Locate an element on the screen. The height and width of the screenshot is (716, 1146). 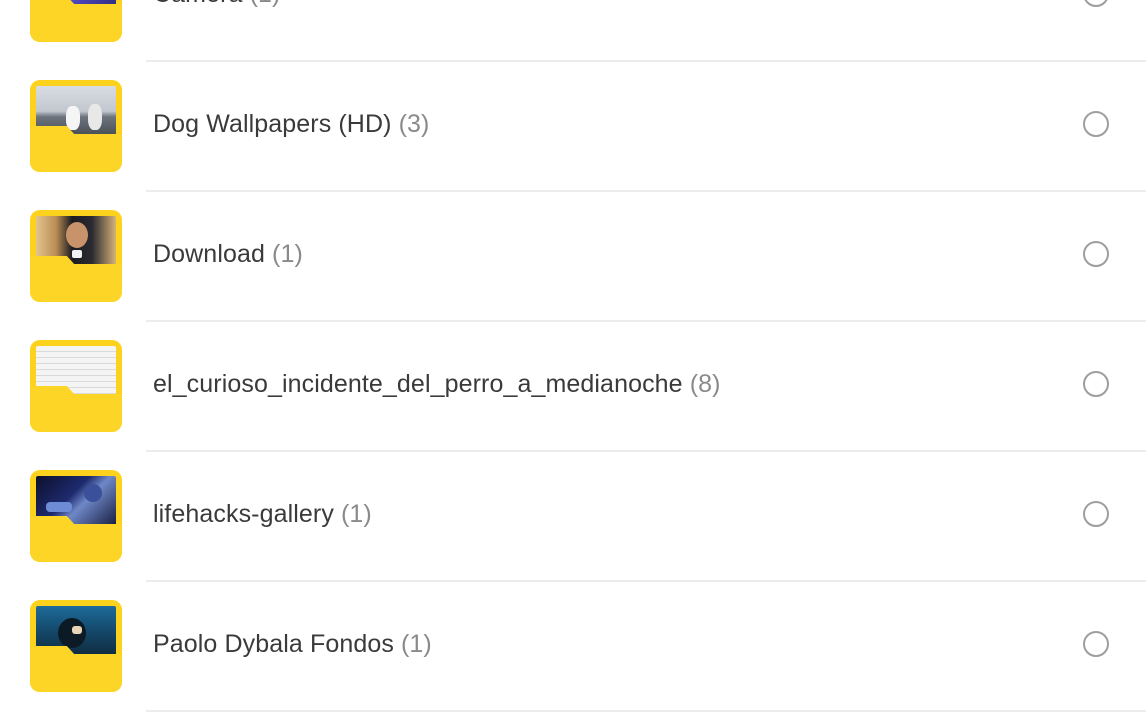
folder-name: Dog Wallpapers (HD) is located at coordinates (272, 124).